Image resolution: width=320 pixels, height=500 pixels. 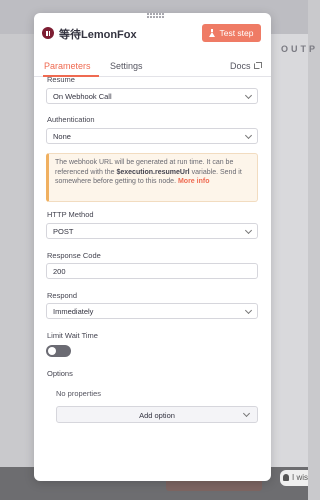 What do you see at coordinates (63, 231) in the screenshot?
I see `http-method-value: POST` at bounding box center [63, 231].